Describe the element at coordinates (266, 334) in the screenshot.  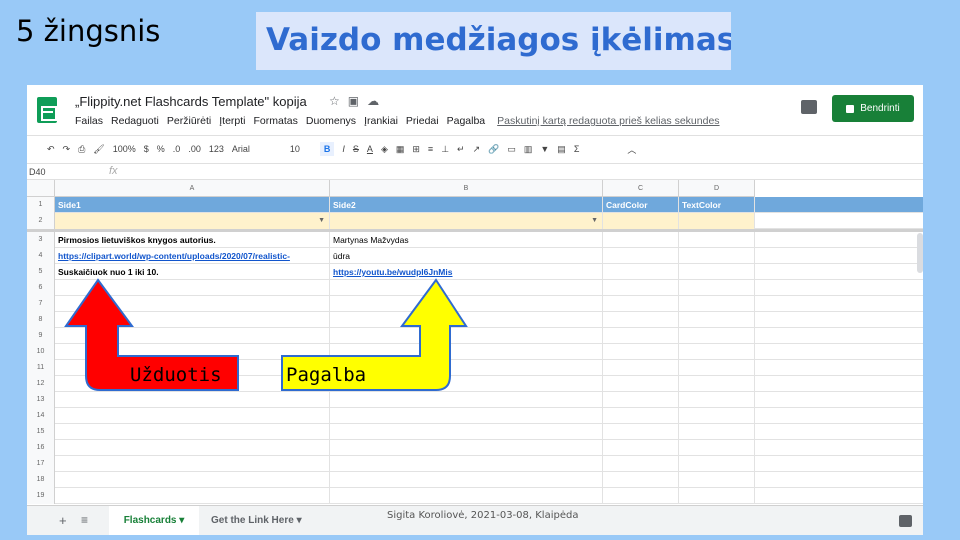
I see `arrows-overlay` at that location.